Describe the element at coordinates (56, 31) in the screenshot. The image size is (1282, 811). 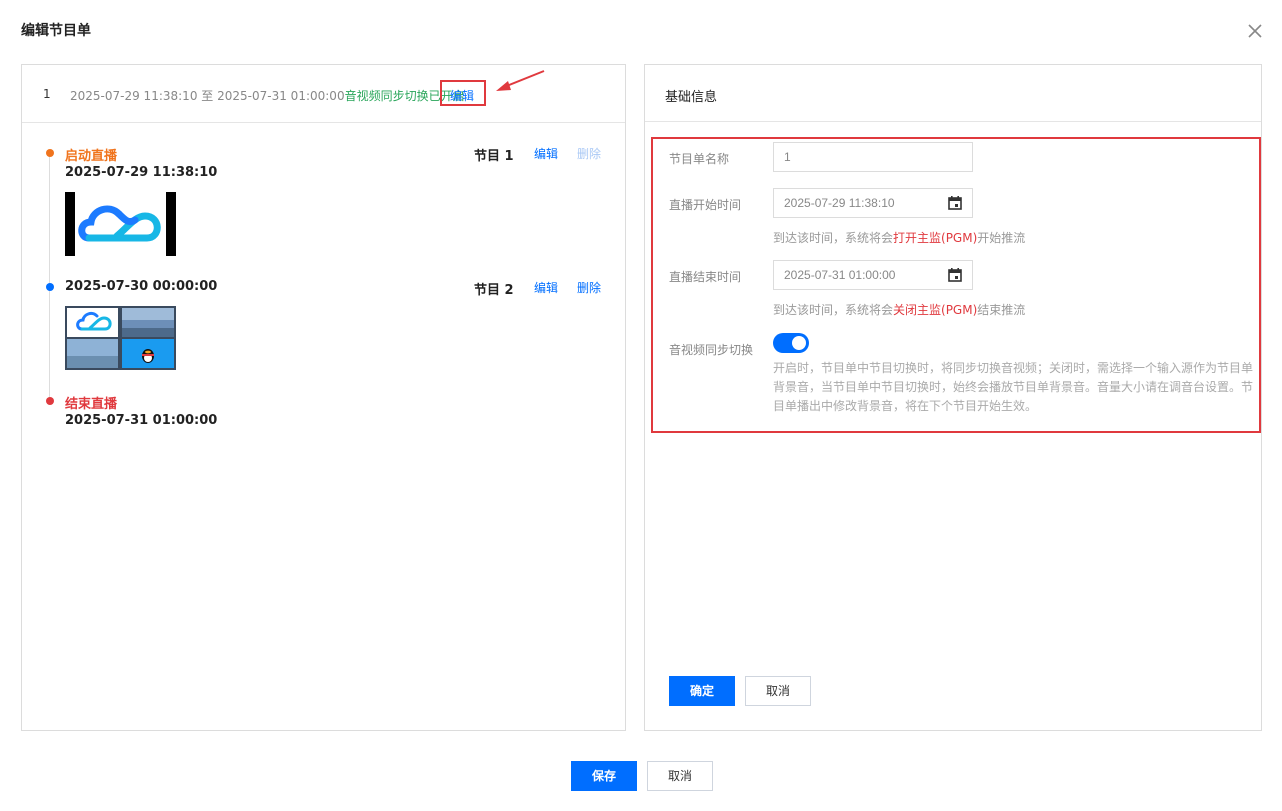
I see `dialog-title: 编辑节目单` at that location.